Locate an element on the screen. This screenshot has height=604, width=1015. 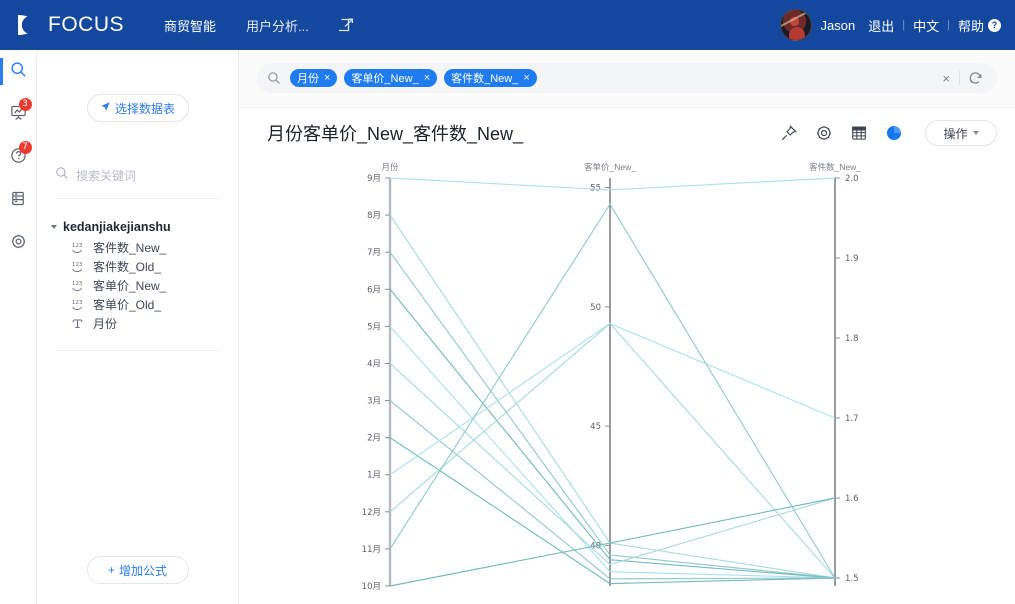
rail-item-dashboard: 3 is located at coordinates (18, 114).